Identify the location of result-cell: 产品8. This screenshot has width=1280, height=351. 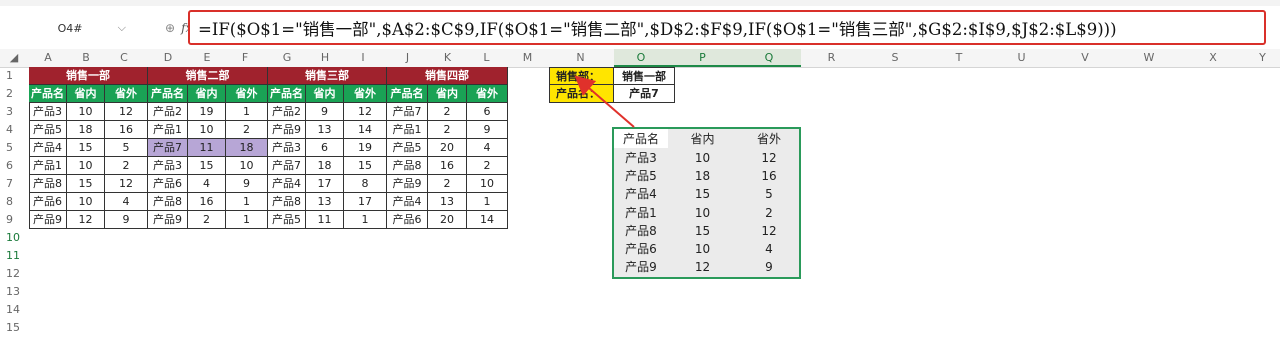
(641, 231).